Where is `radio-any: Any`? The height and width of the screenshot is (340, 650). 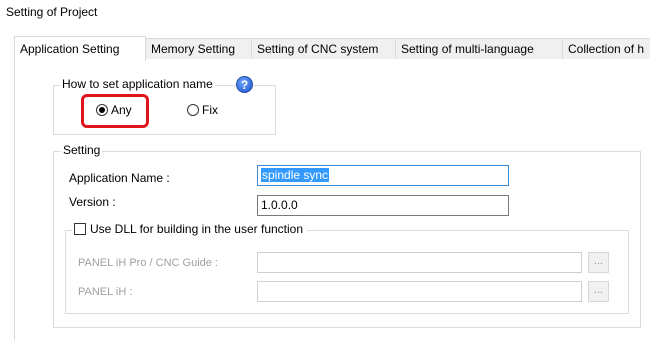
radio-any: Any is located at coordinates (123, 111).